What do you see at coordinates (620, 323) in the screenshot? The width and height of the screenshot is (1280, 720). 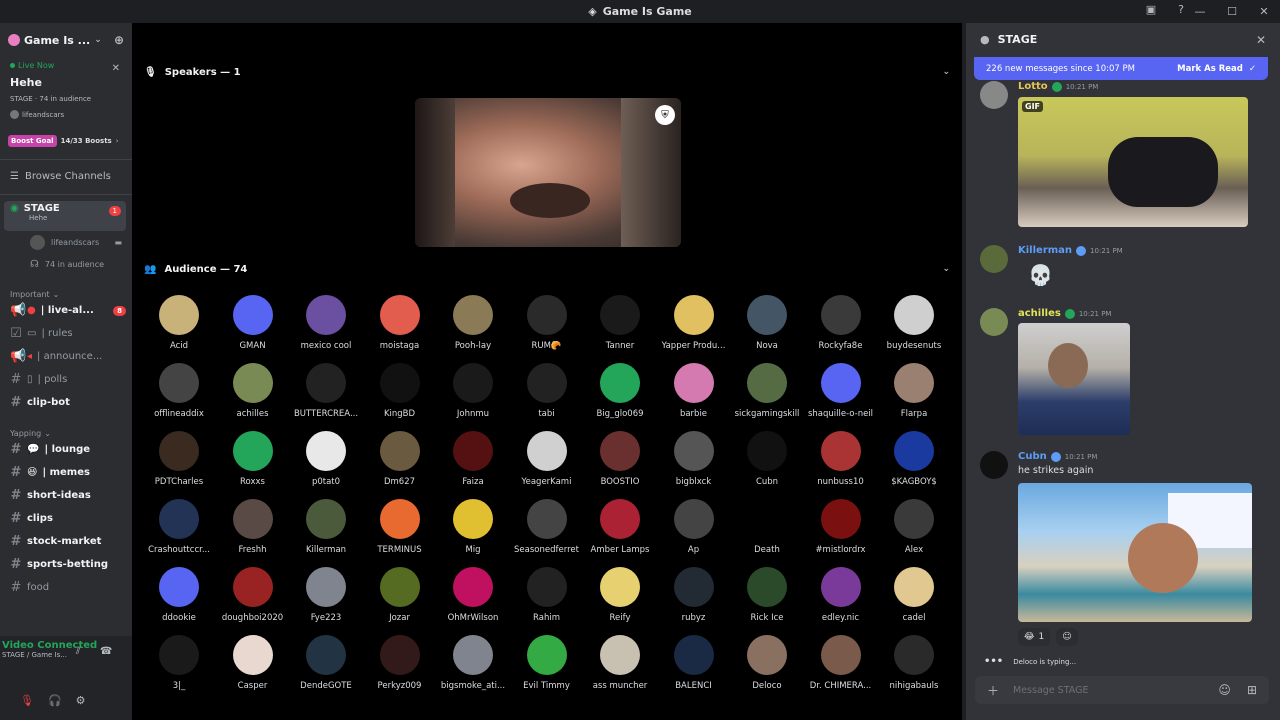 I see `audience-member: Tanner` at bounding box center [620, 323].